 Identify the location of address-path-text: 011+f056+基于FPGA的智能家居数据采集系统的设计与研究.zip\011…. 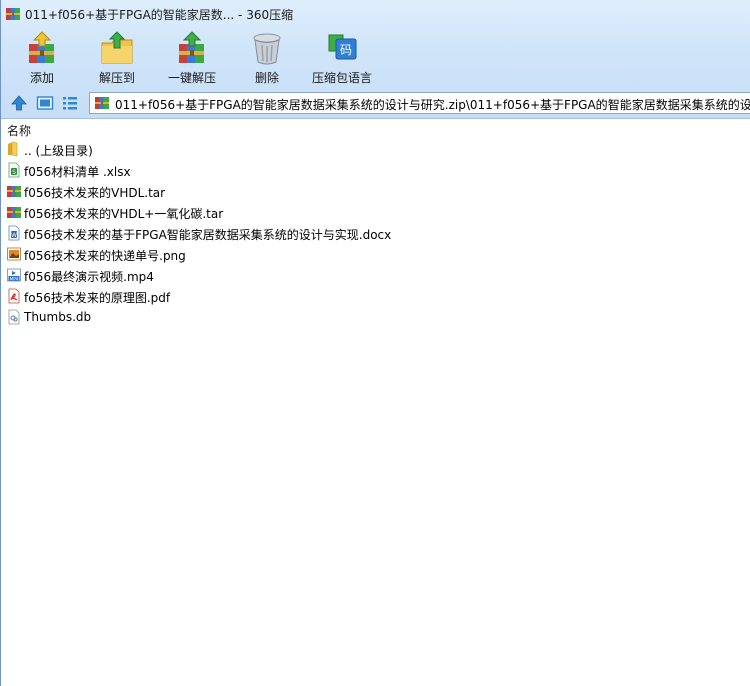
(432, 105).